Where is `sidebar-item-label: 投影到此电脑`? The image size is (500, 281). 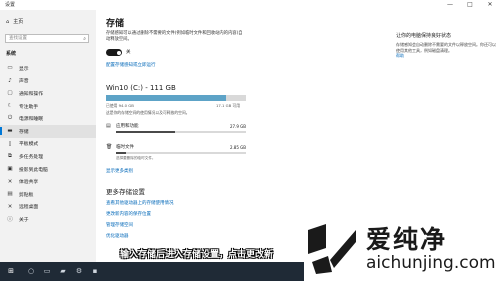 sidebar-item-label: 投影到此电脑 is located at coordinates (33, 170).